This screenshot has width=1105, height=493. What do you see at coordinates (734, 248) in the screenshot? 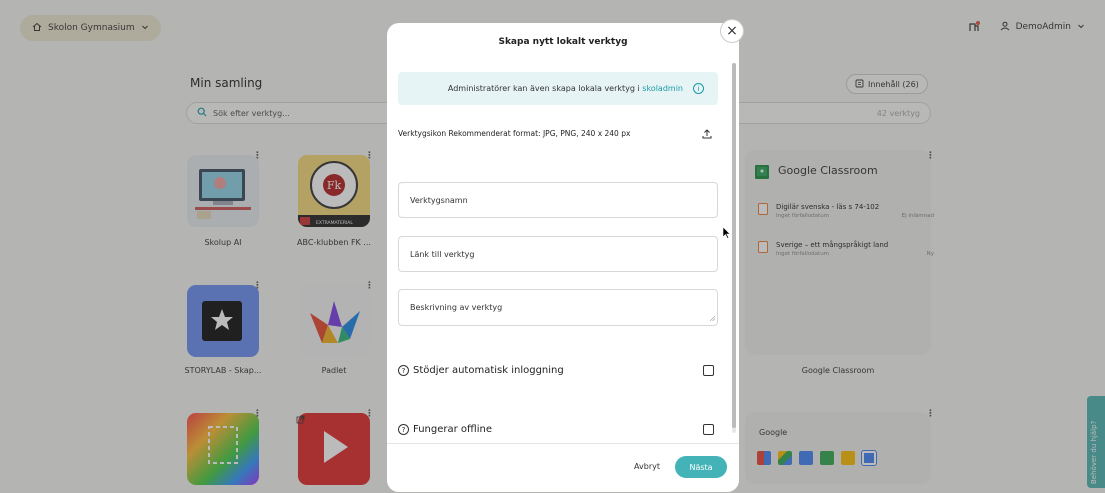
I see `dialog-scrollbar` at bounding box center [734, 248].